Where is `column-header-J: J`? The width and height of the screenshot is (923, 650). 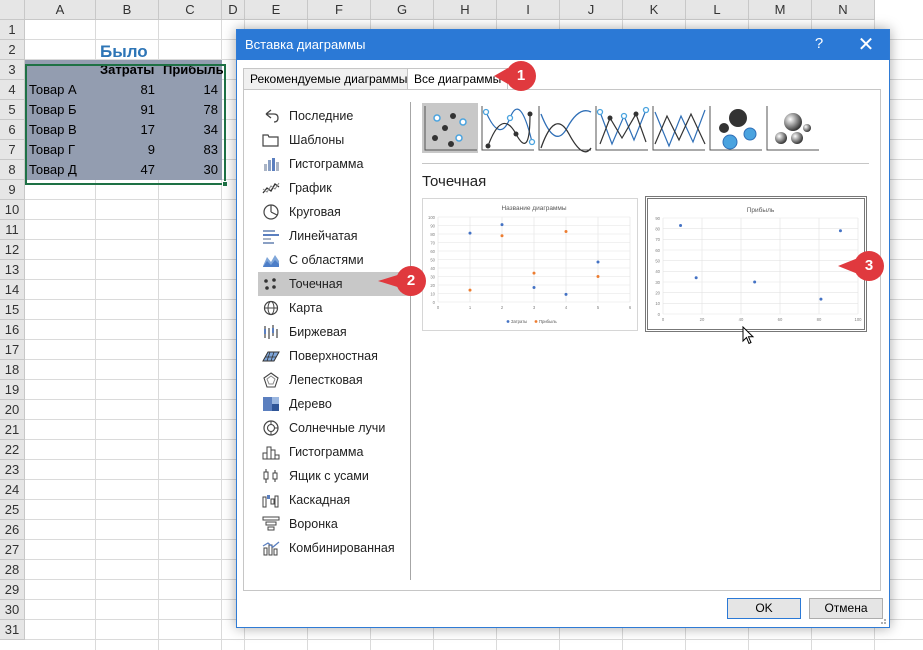 column-header-J: J is located at coordinates (591, 10).